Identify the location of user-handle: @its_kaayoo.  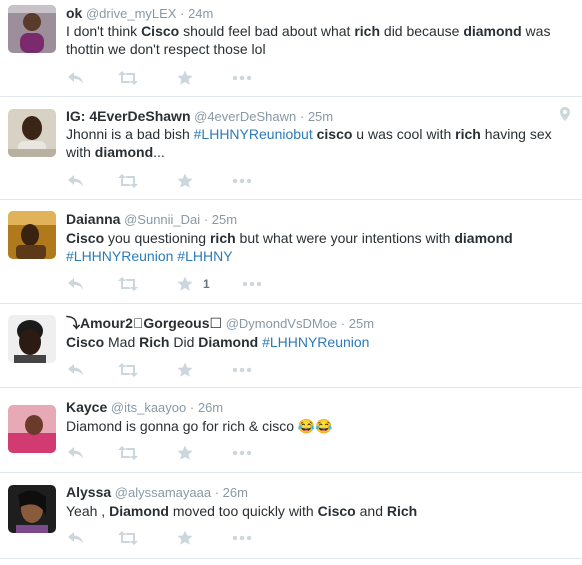
(148, 407).